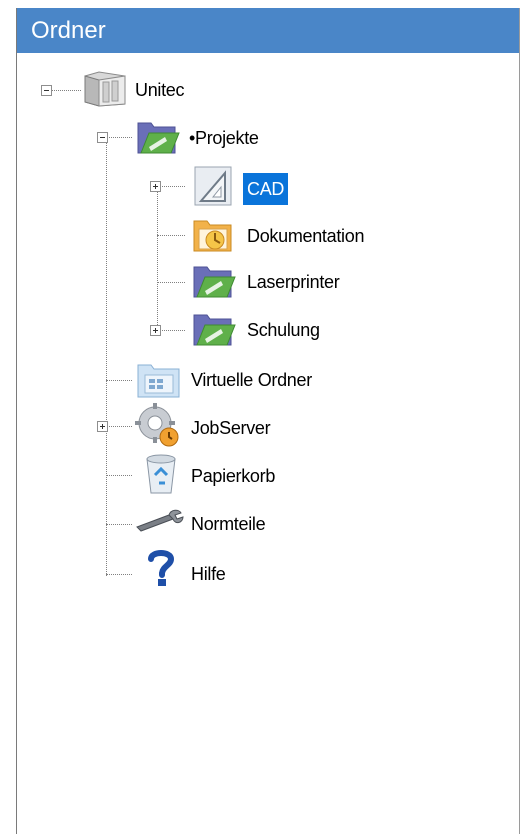  What do you see at coordinates (160, 520) in the screenshot?
I see `wrench-icon` at bounding box center [160, 520].